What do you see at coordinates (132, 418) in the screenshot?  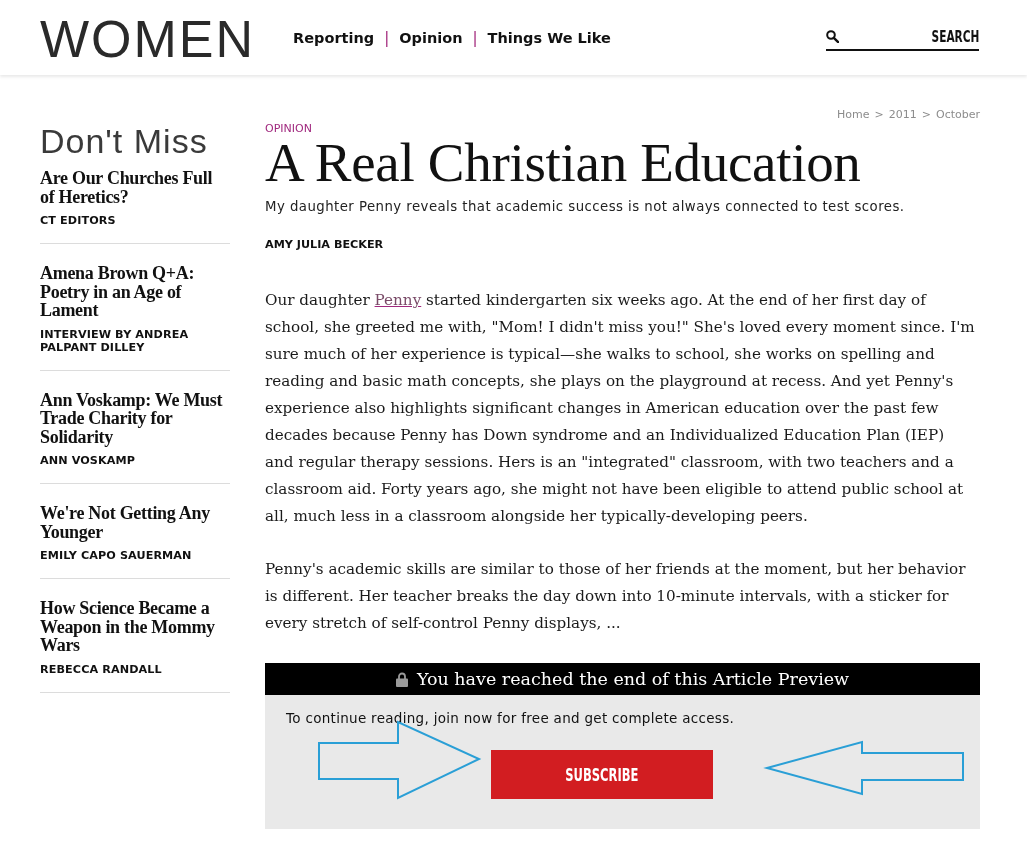 I see `sidebar-article-link: Ann Voskamp: We Must Trade Charity for Solidarity` at bounding box center [132, 418].